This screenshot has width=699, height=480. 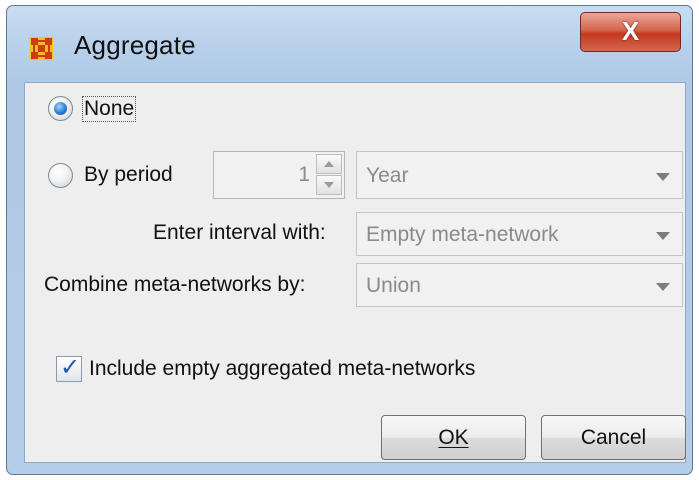 What do you see at coordinates (329, 185) in the screenshot?
I see `arrow-down-icon` at bounding box center [329, 185].